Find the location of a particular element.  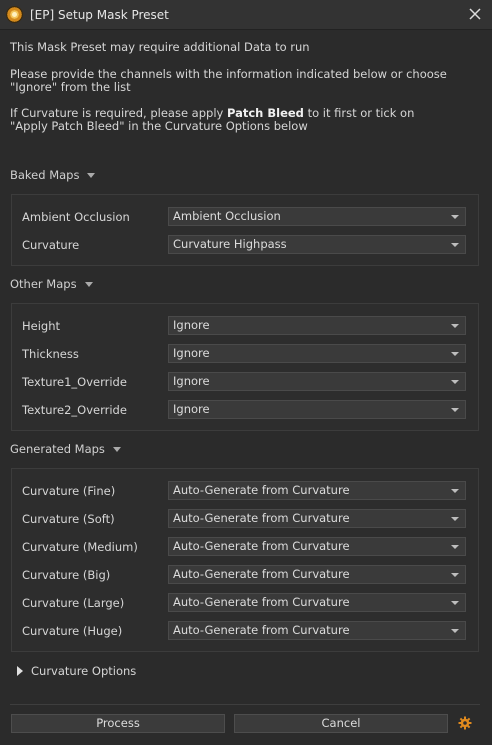

patch-bleed-emphasis: Patch Bleed is located at coordinates (265, 113).